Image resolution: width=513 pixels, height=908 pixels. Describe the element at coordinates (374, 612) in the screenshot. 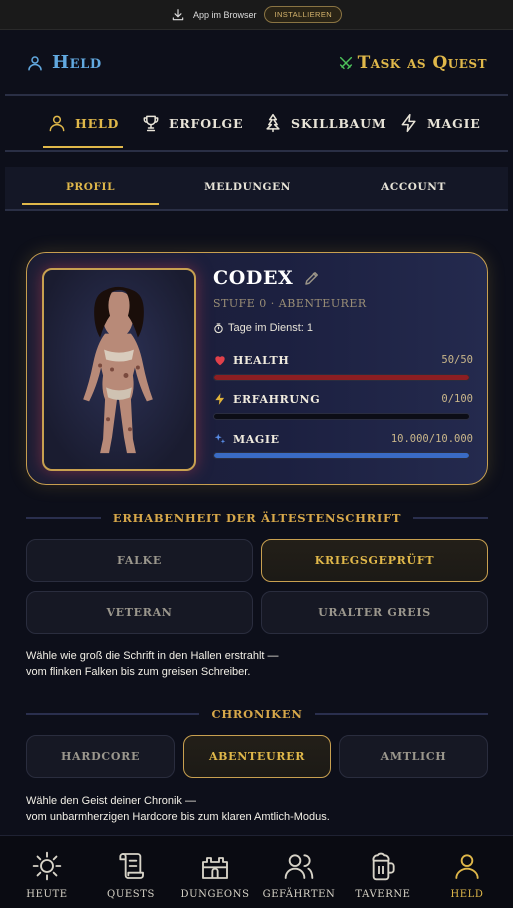

I see `font-option-uralter-greis: URALTER GREIS` at that location.